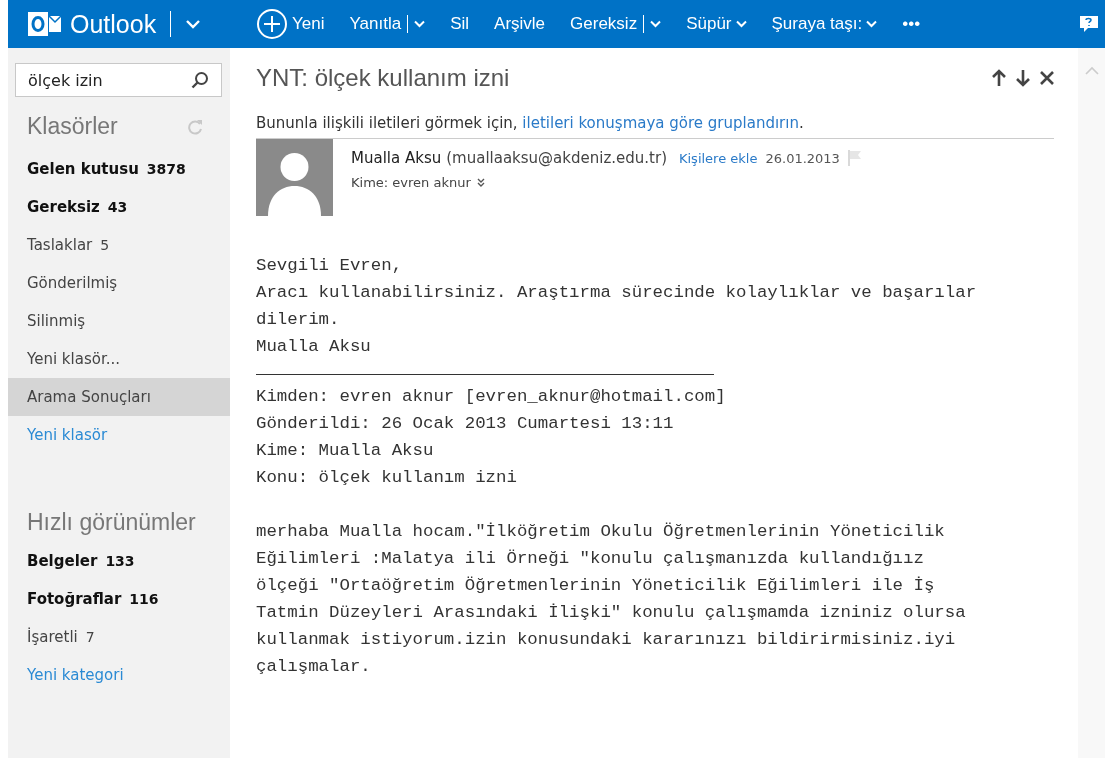 The width and height of the screenshot is (1105, 758). I want to click on folder-item: Taslaklar 5, so click(119, 245).